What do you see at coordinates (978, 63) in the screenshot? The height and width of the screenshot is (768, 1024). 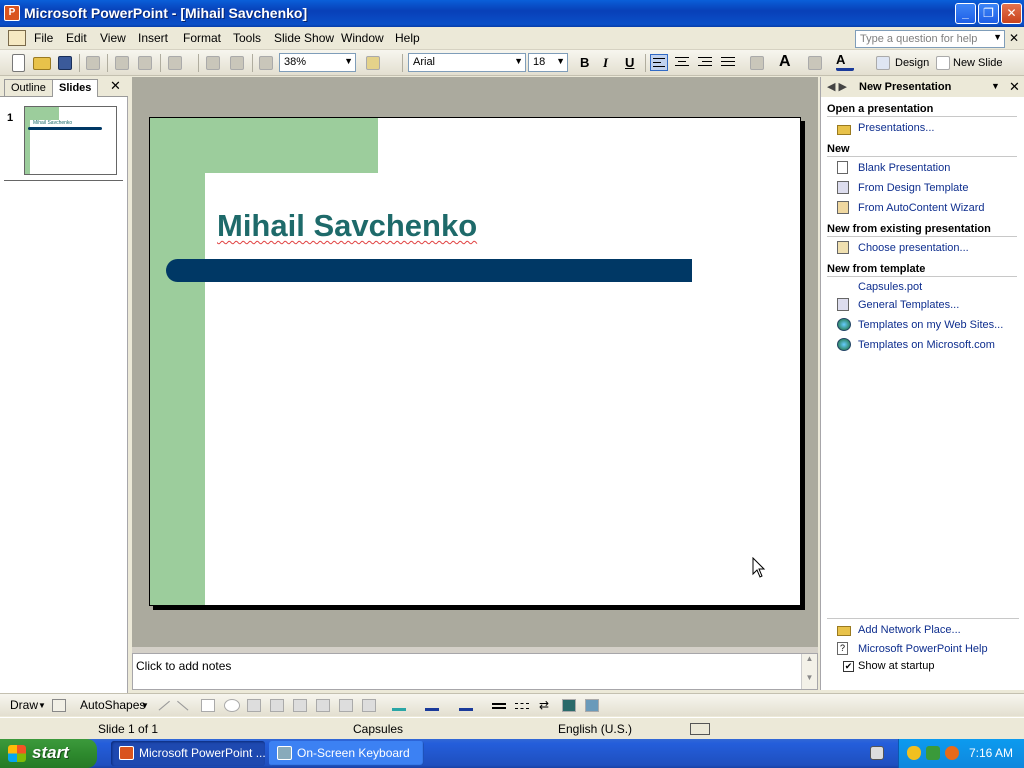 I see `new-slide-button: New Slide` at bounding box center [978, 63].